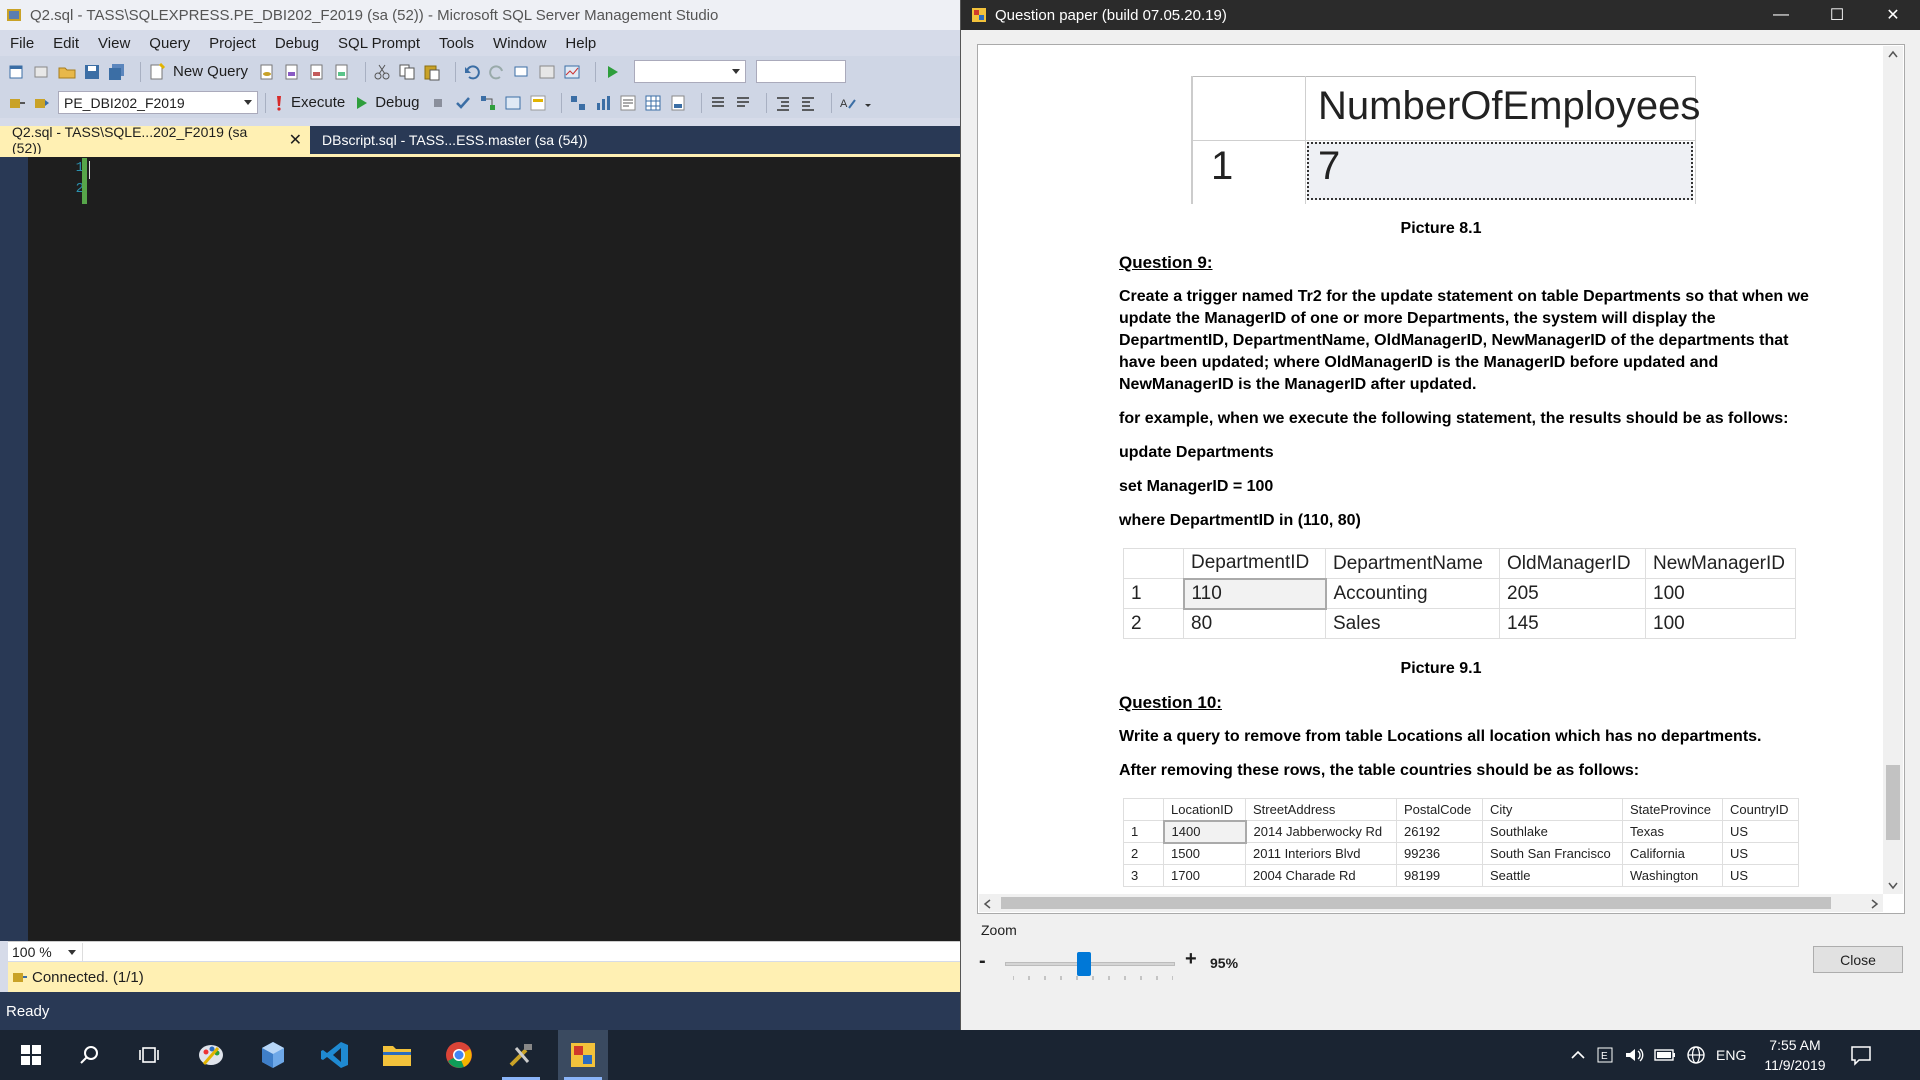  I want to click on vertical-scroll-thumb, so click(1893, 802).